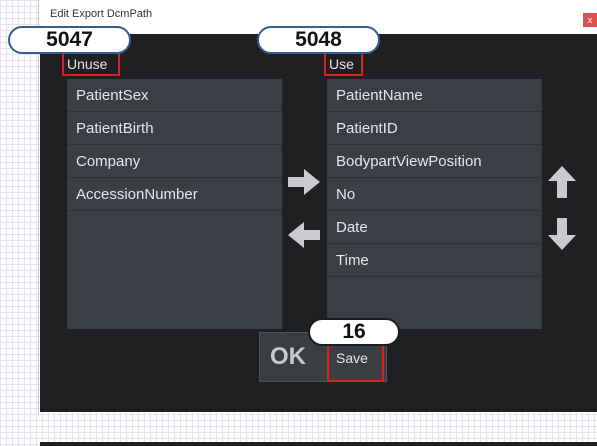 The height and width of the screenshot is (446, 597). I want to click on page-divider-line, so click(38, 207).